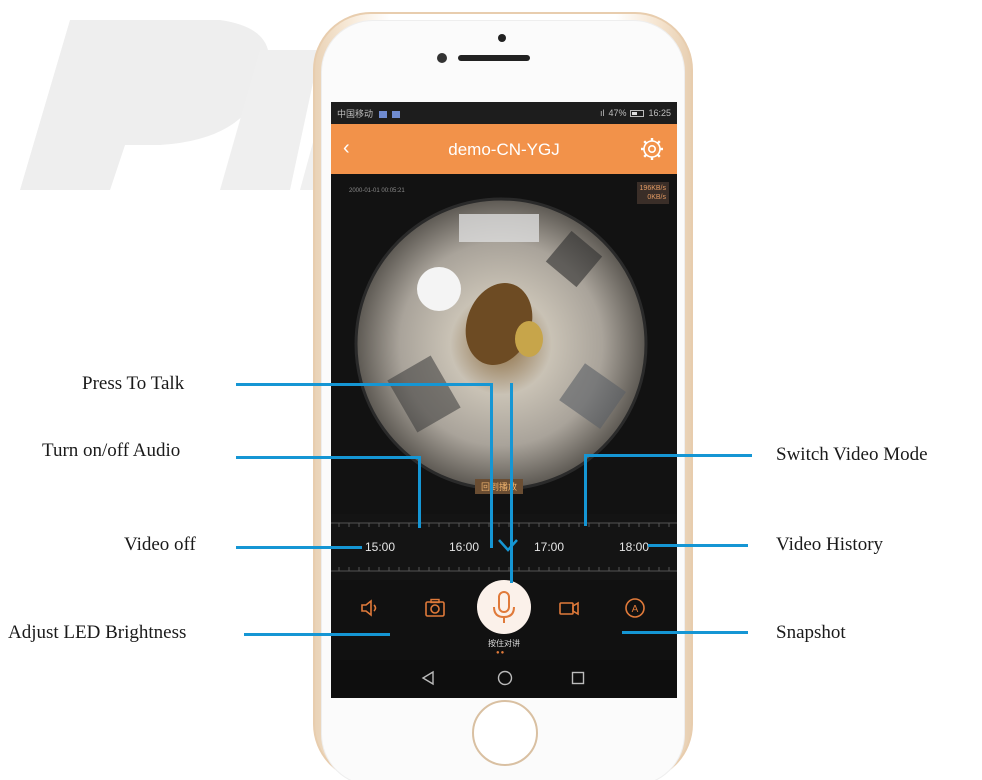  Describe the element at coordinates (380, 547) in the screenshot. I see `timeline-label: 15:00` at that location.